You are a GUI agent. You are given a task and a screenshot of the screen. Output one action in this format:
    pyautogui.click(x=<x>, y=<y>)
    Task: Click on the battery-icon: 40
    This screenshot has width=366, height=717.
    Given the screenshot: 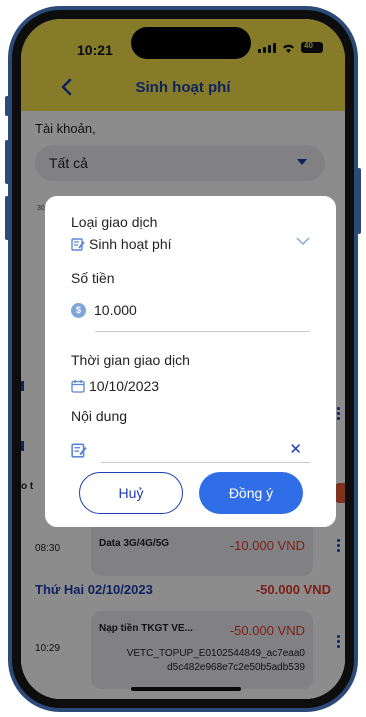 What is the action you would take?
    pyautogui.click(x=312, y=47)
    